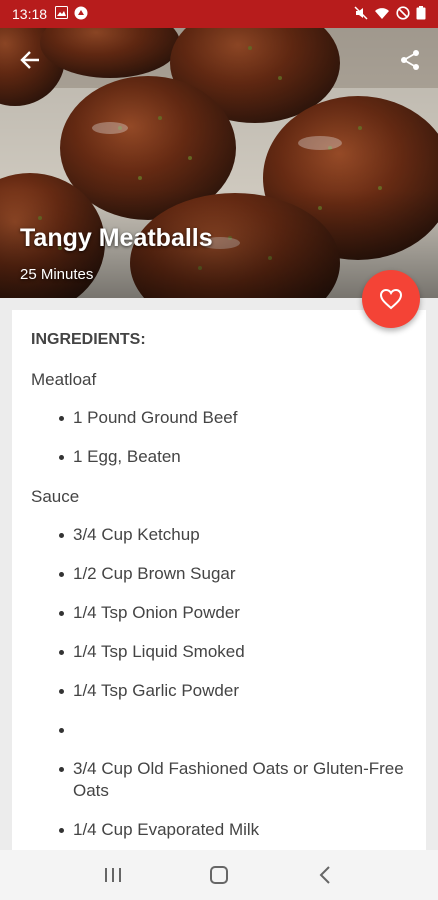 The width and height of the screenshot is (438, 900). What do you see at coordinates (219, 437) in the screenshot?
I see `ingredient-list: 1 Pound Ground Beef 1 Egg, Beaten` at bounding box center [219, 437].